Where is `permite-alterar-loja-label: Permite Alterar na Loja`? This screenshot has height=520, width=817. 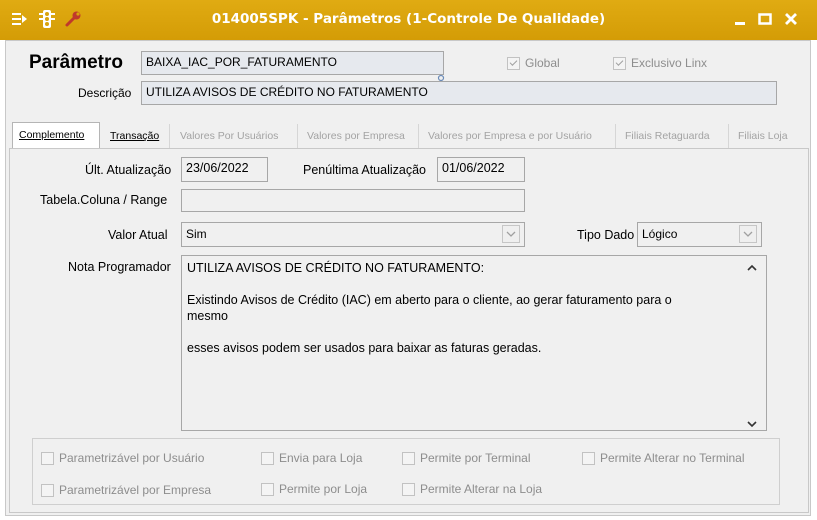 permite-alterar-loja-label: Permite Alterar na Loja is located at coordinates (481, 489).